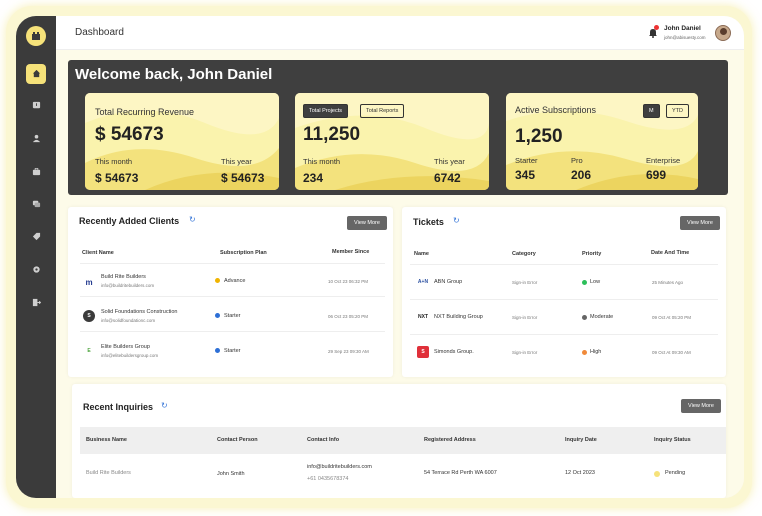  I want to click on client-logo-icon: S, so click(89, 316).